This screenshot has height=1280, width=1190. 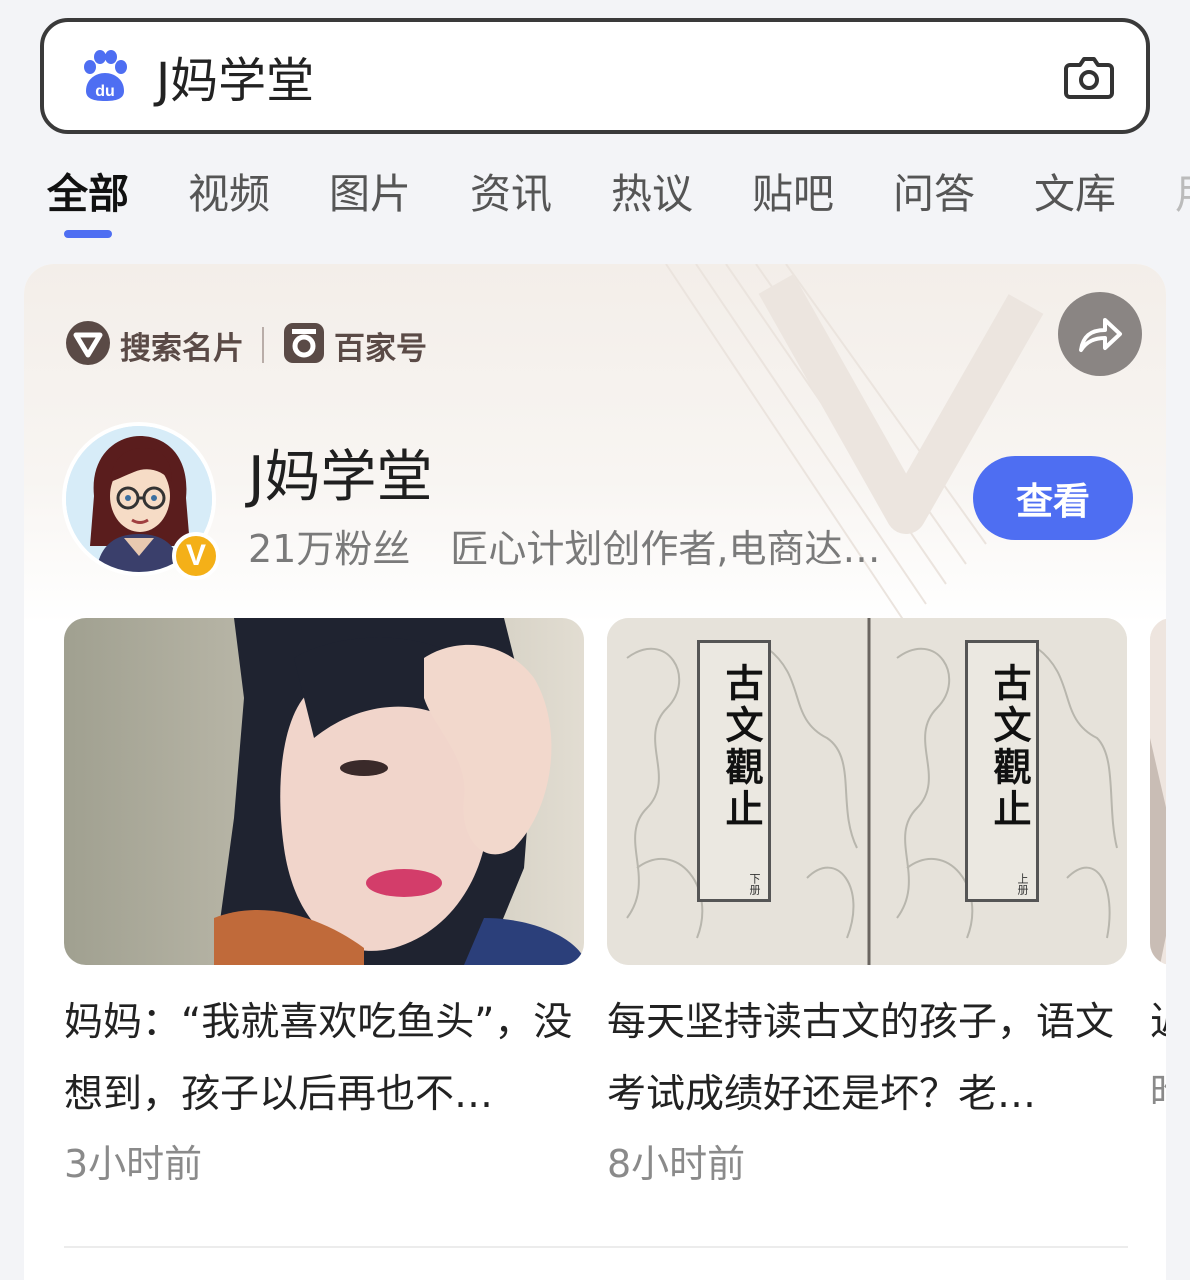 I want to click on tab-video: 视频, so click(x=229, y=190).